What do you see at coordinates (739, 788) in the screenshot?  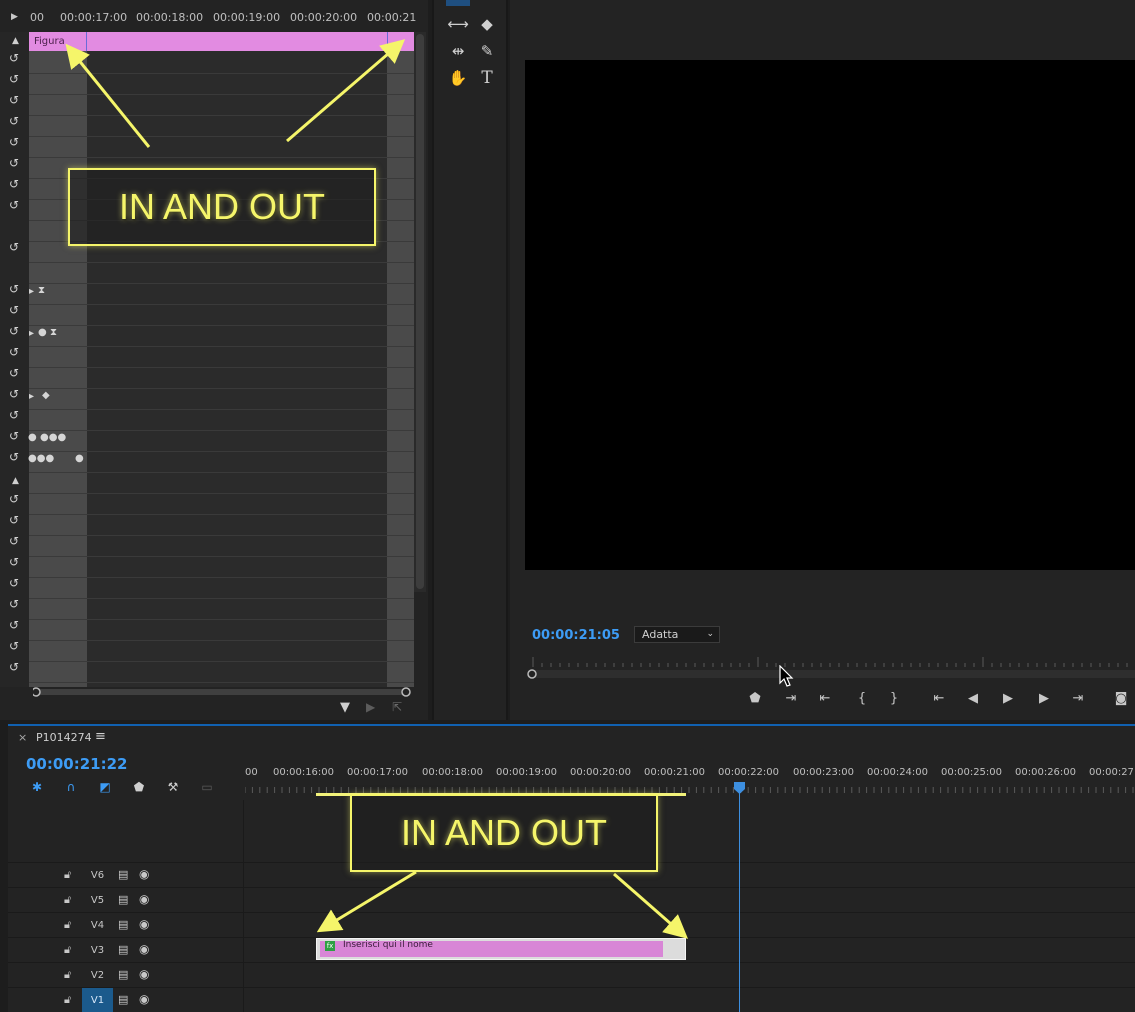 I see `playhead-handle` at bounding box center [739, 788].